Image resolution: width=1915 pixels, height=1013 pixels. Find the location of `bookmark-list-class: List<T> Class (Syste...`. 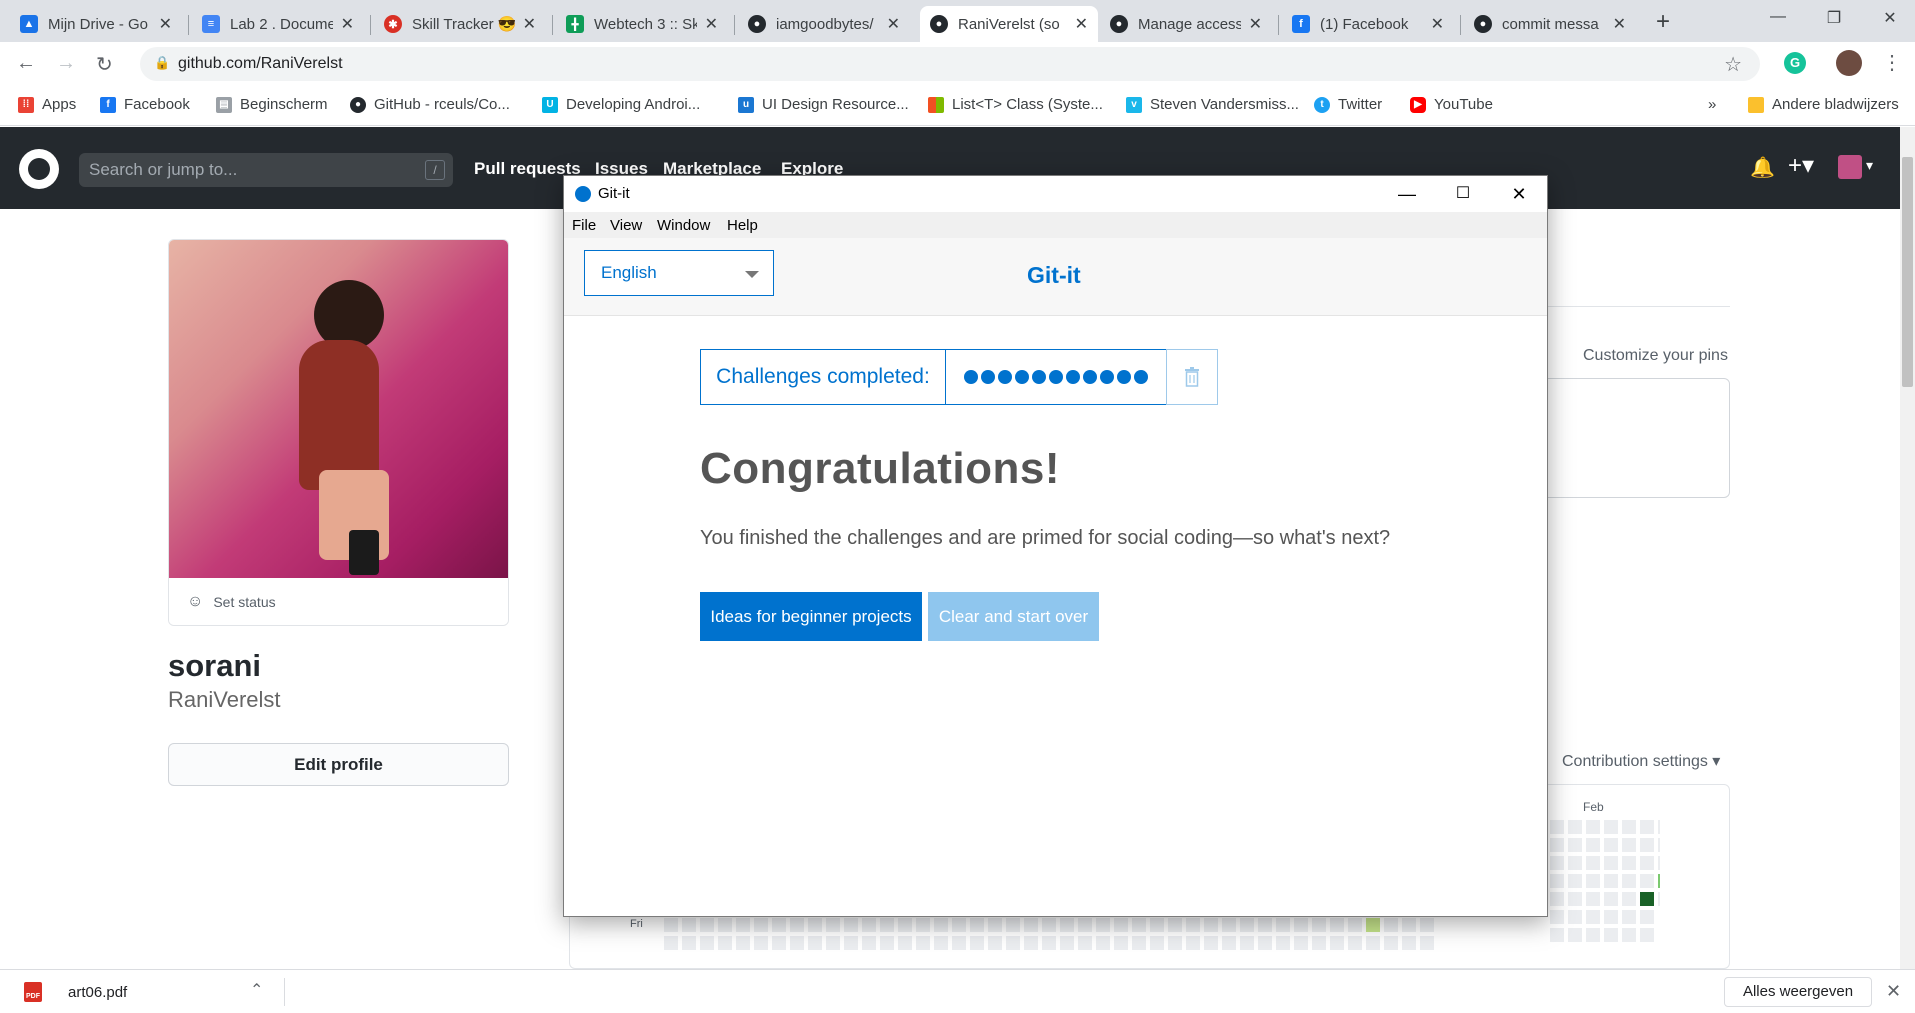

bookmark-list-class: List<T> Class (Syste... is located at coordinates (1015, 104).